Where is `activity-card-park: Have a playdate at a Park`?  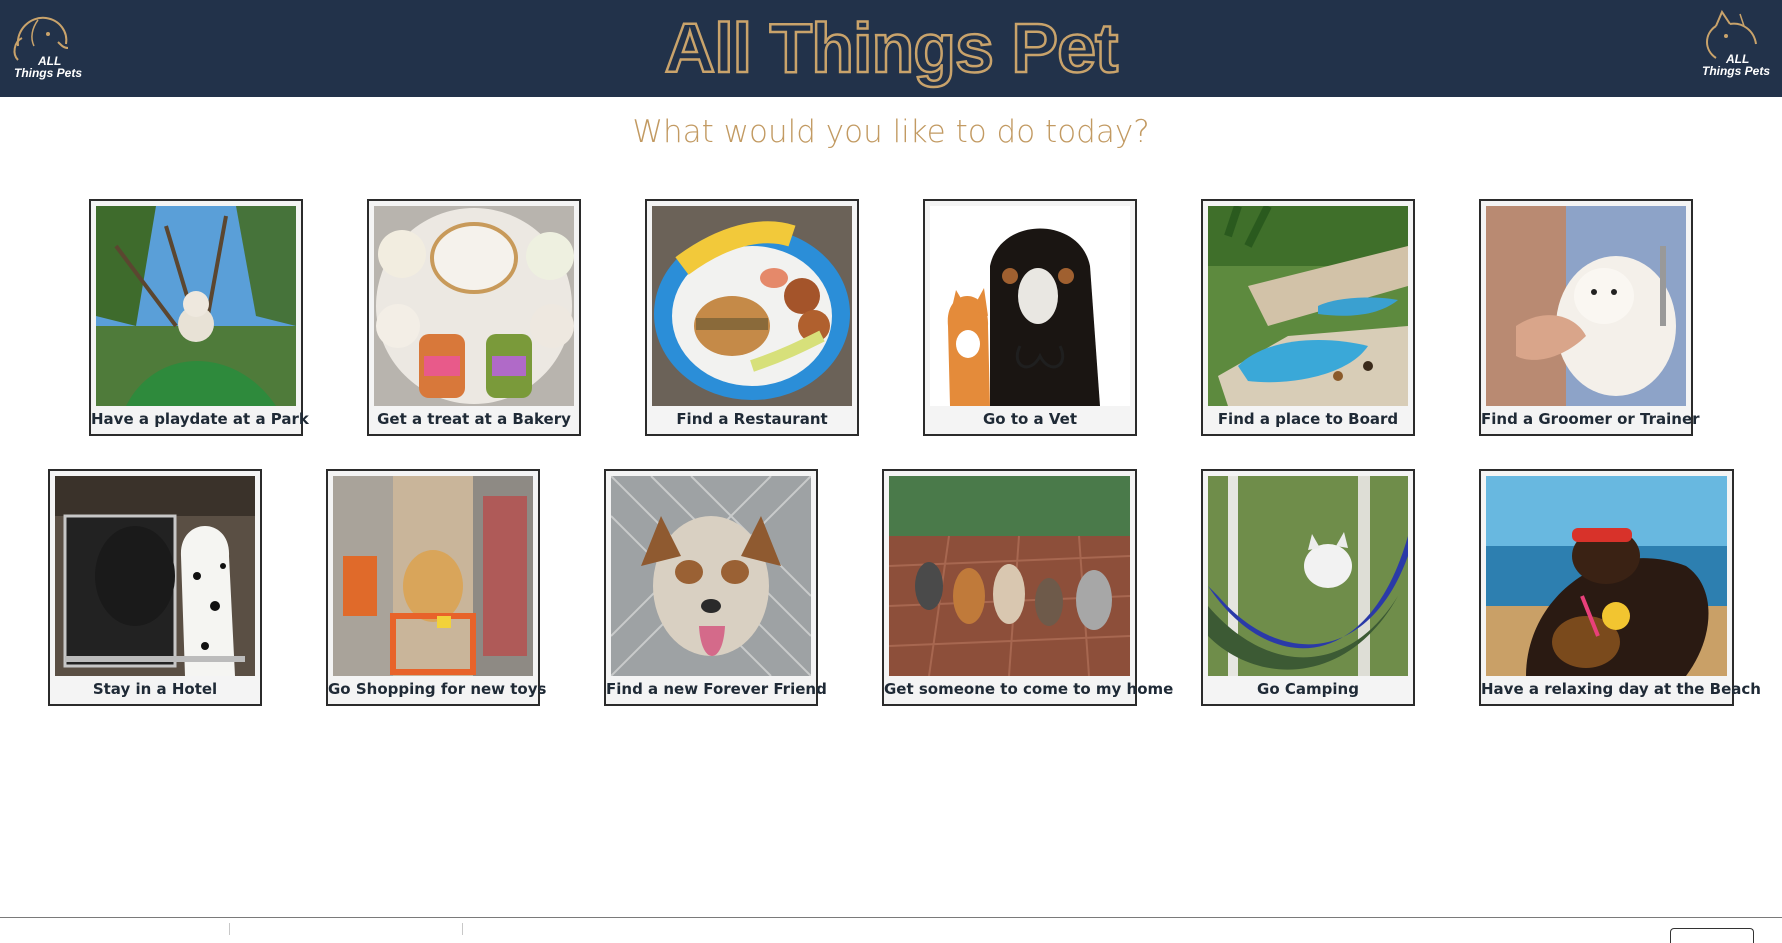 activity-card-park: Have a playdate at a Park is located at coordinates (199, 317).